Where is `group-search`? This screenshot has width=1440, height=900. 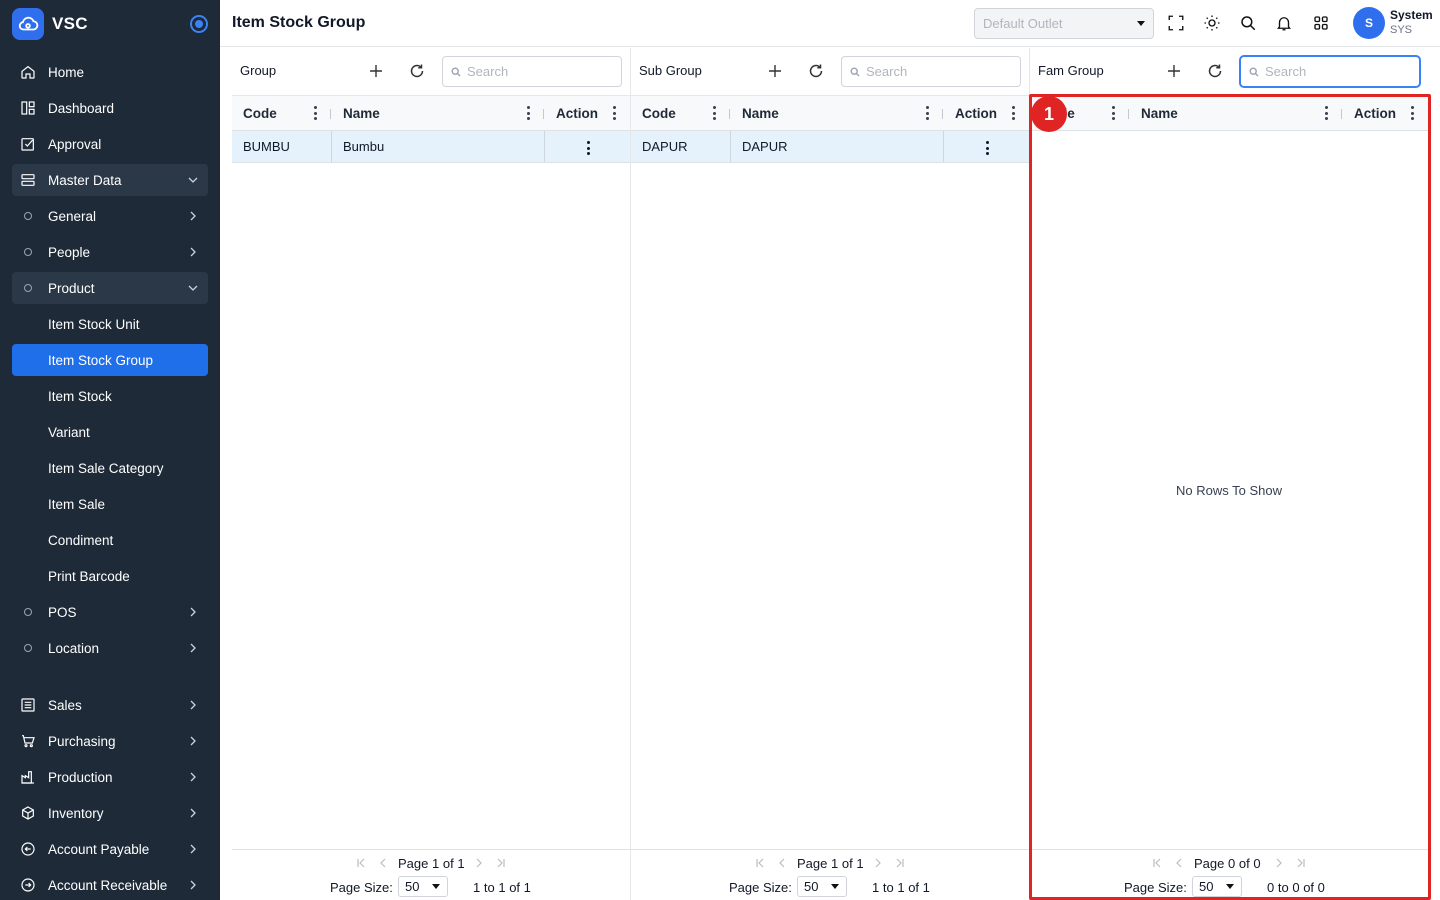 group-search is located at coordinates (532, 71).